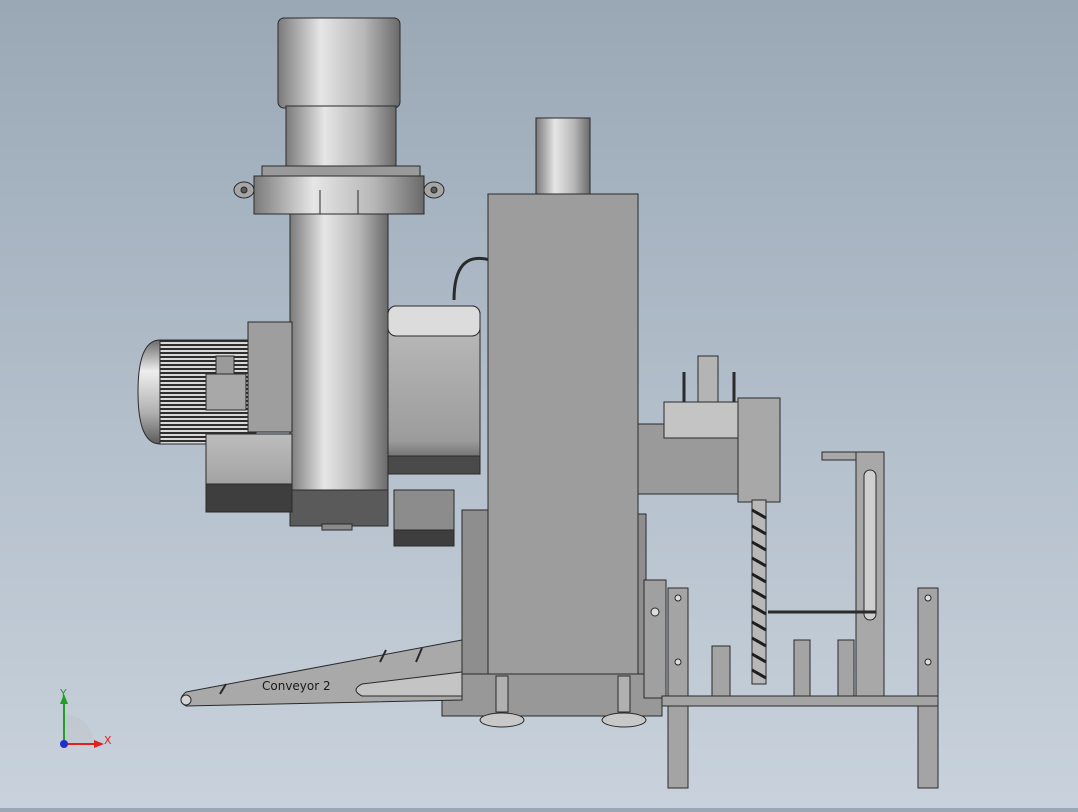 The image size is (1078, 812). Describe the element at coordinates (800, 688) in the screenshot. I see `base-frame` at that location.